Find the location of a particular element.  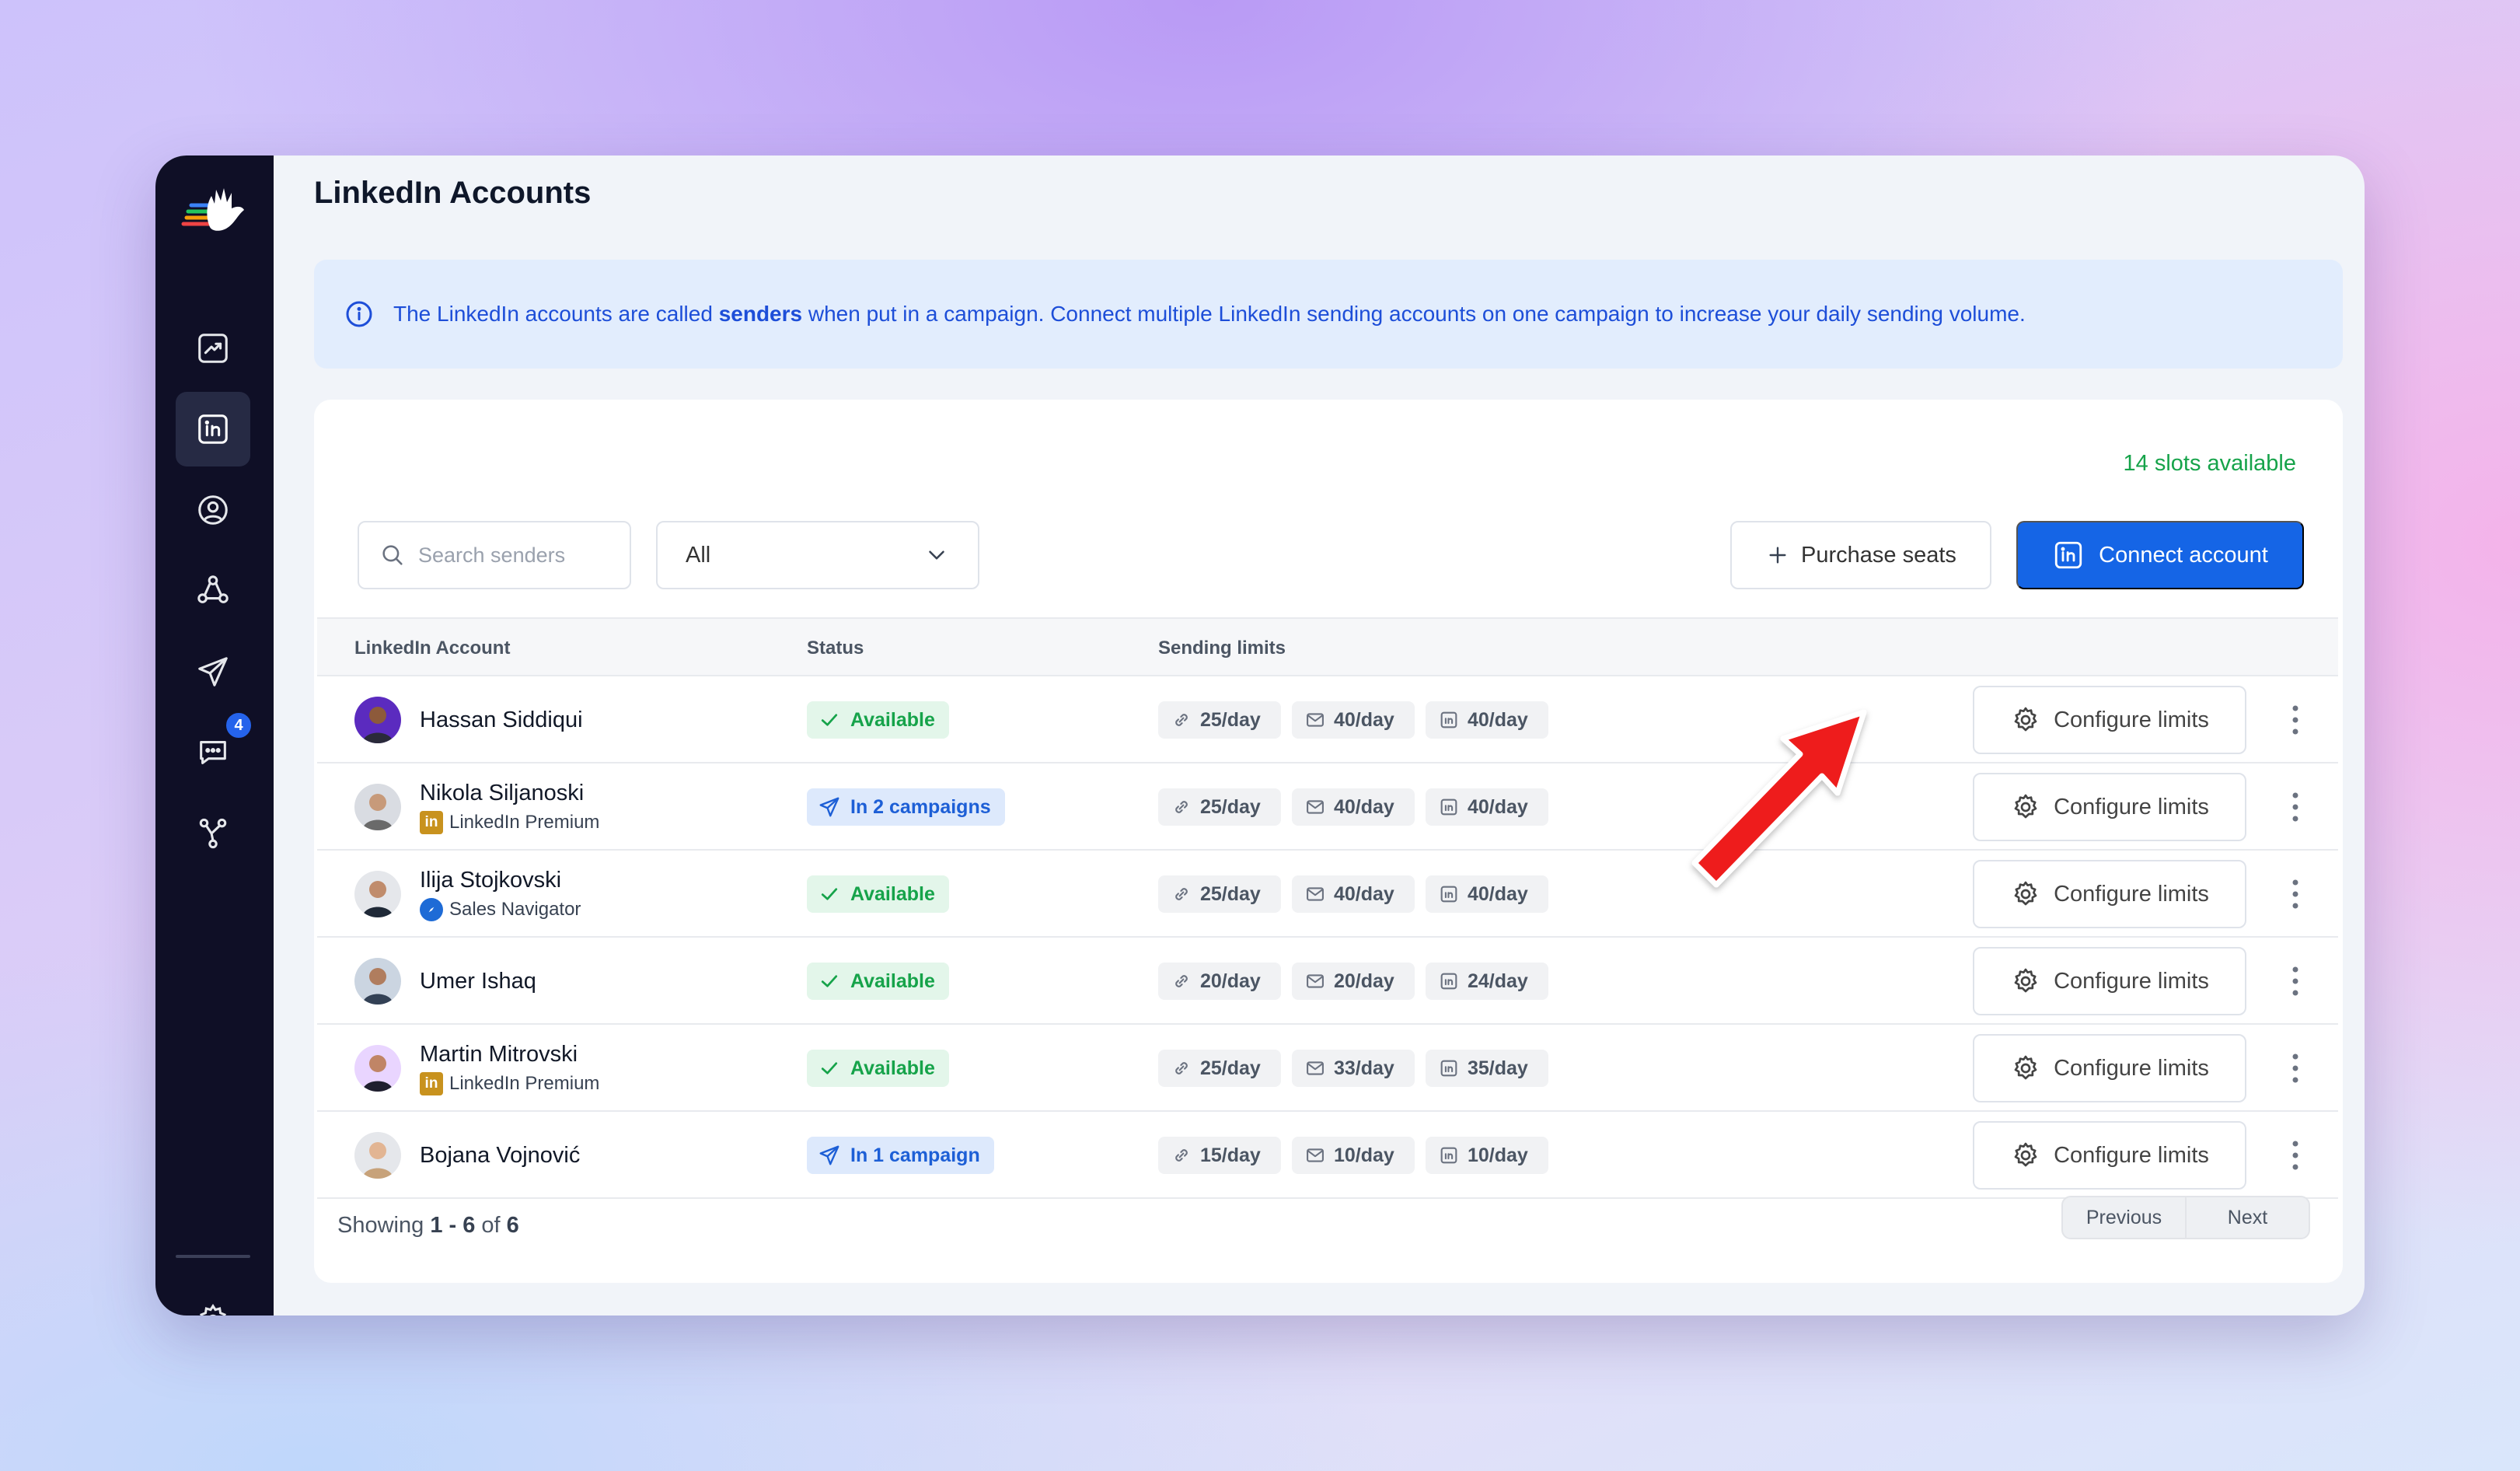

sidebar: 4 is located at coordinates (214, 735).